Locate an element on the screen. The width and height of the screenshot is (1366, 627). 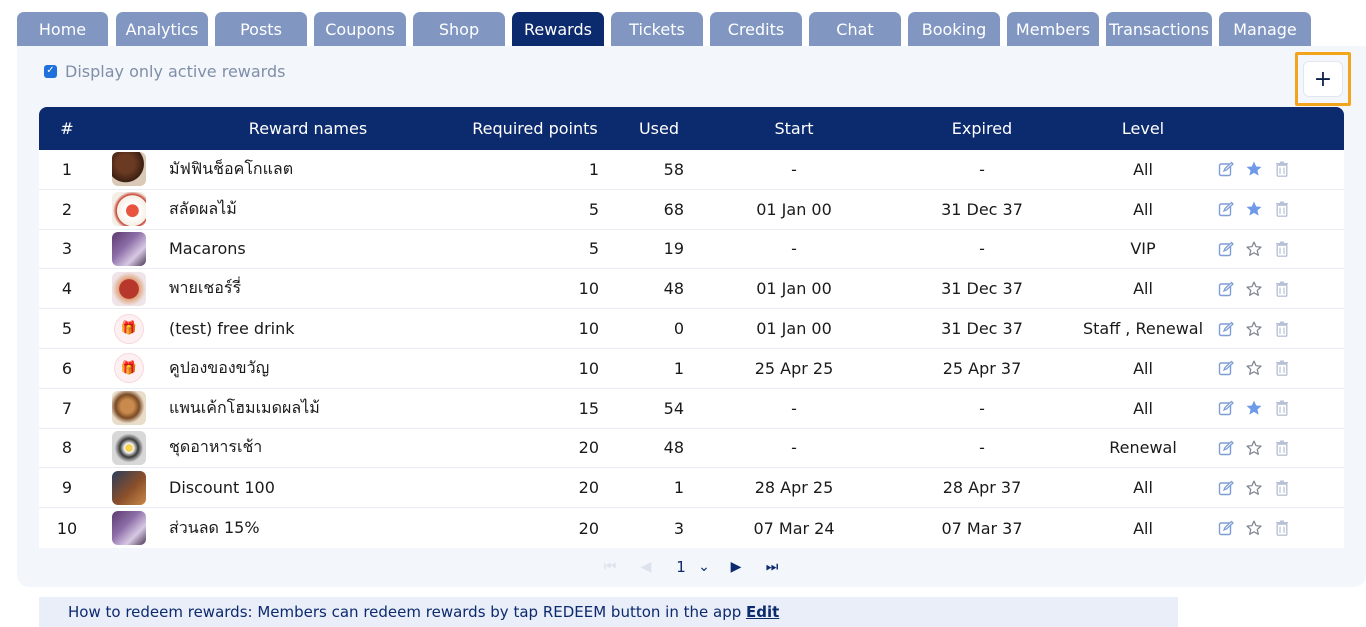
required-points: 15 is located at coordinates (588, 408).